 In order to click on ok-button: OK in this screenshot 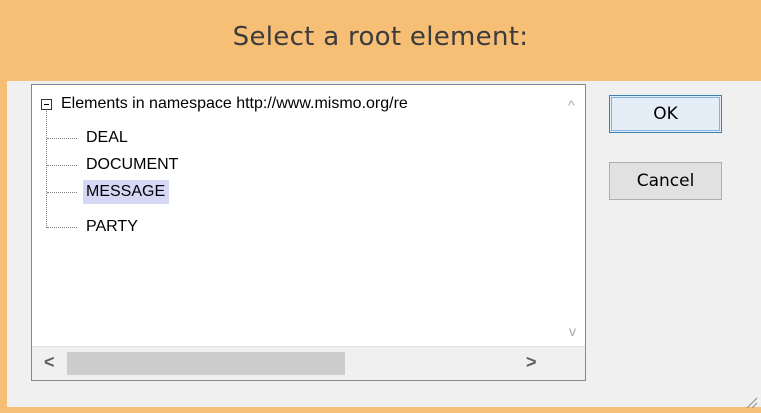, I will do `click(665, 114)`.